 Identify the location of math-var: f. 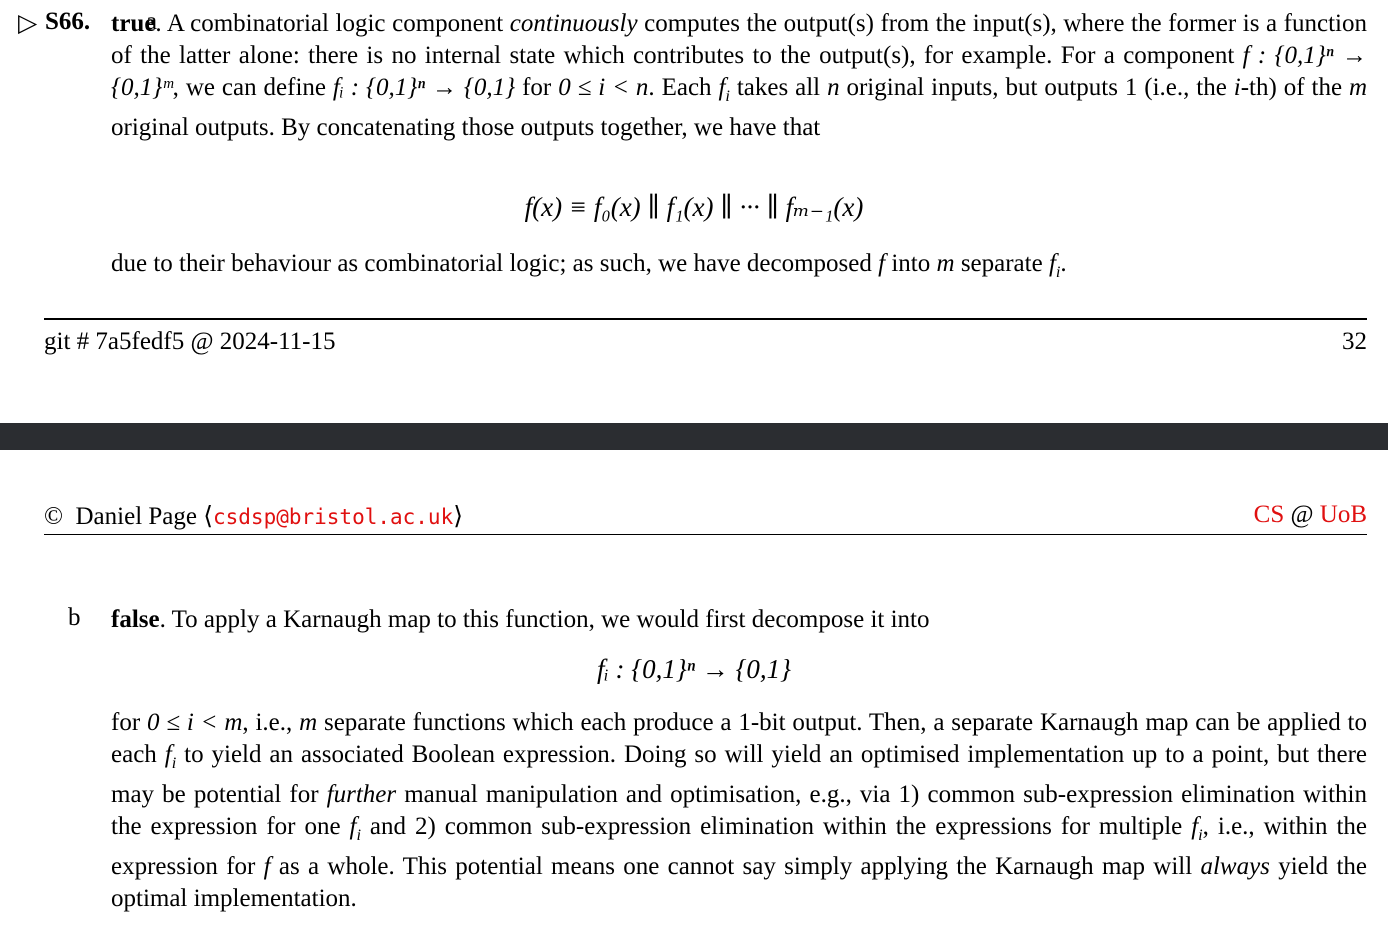
(267, 866).